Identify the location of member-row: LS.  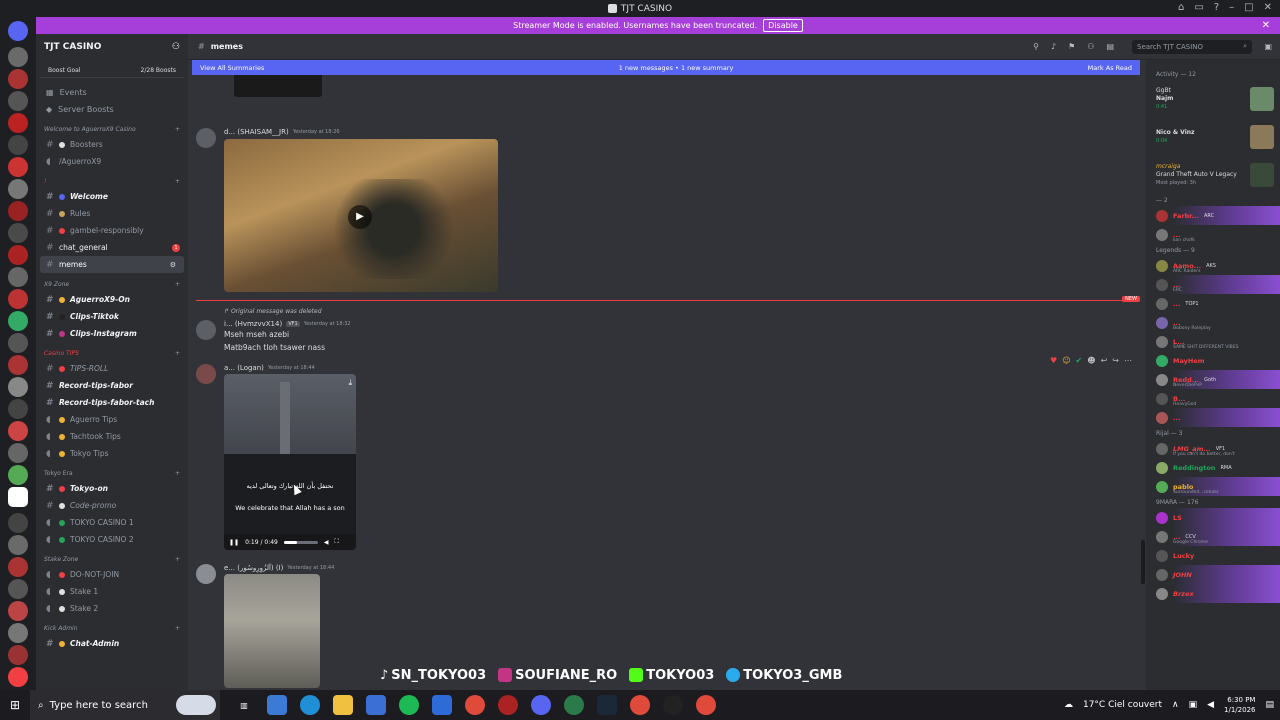
(1213, 517).